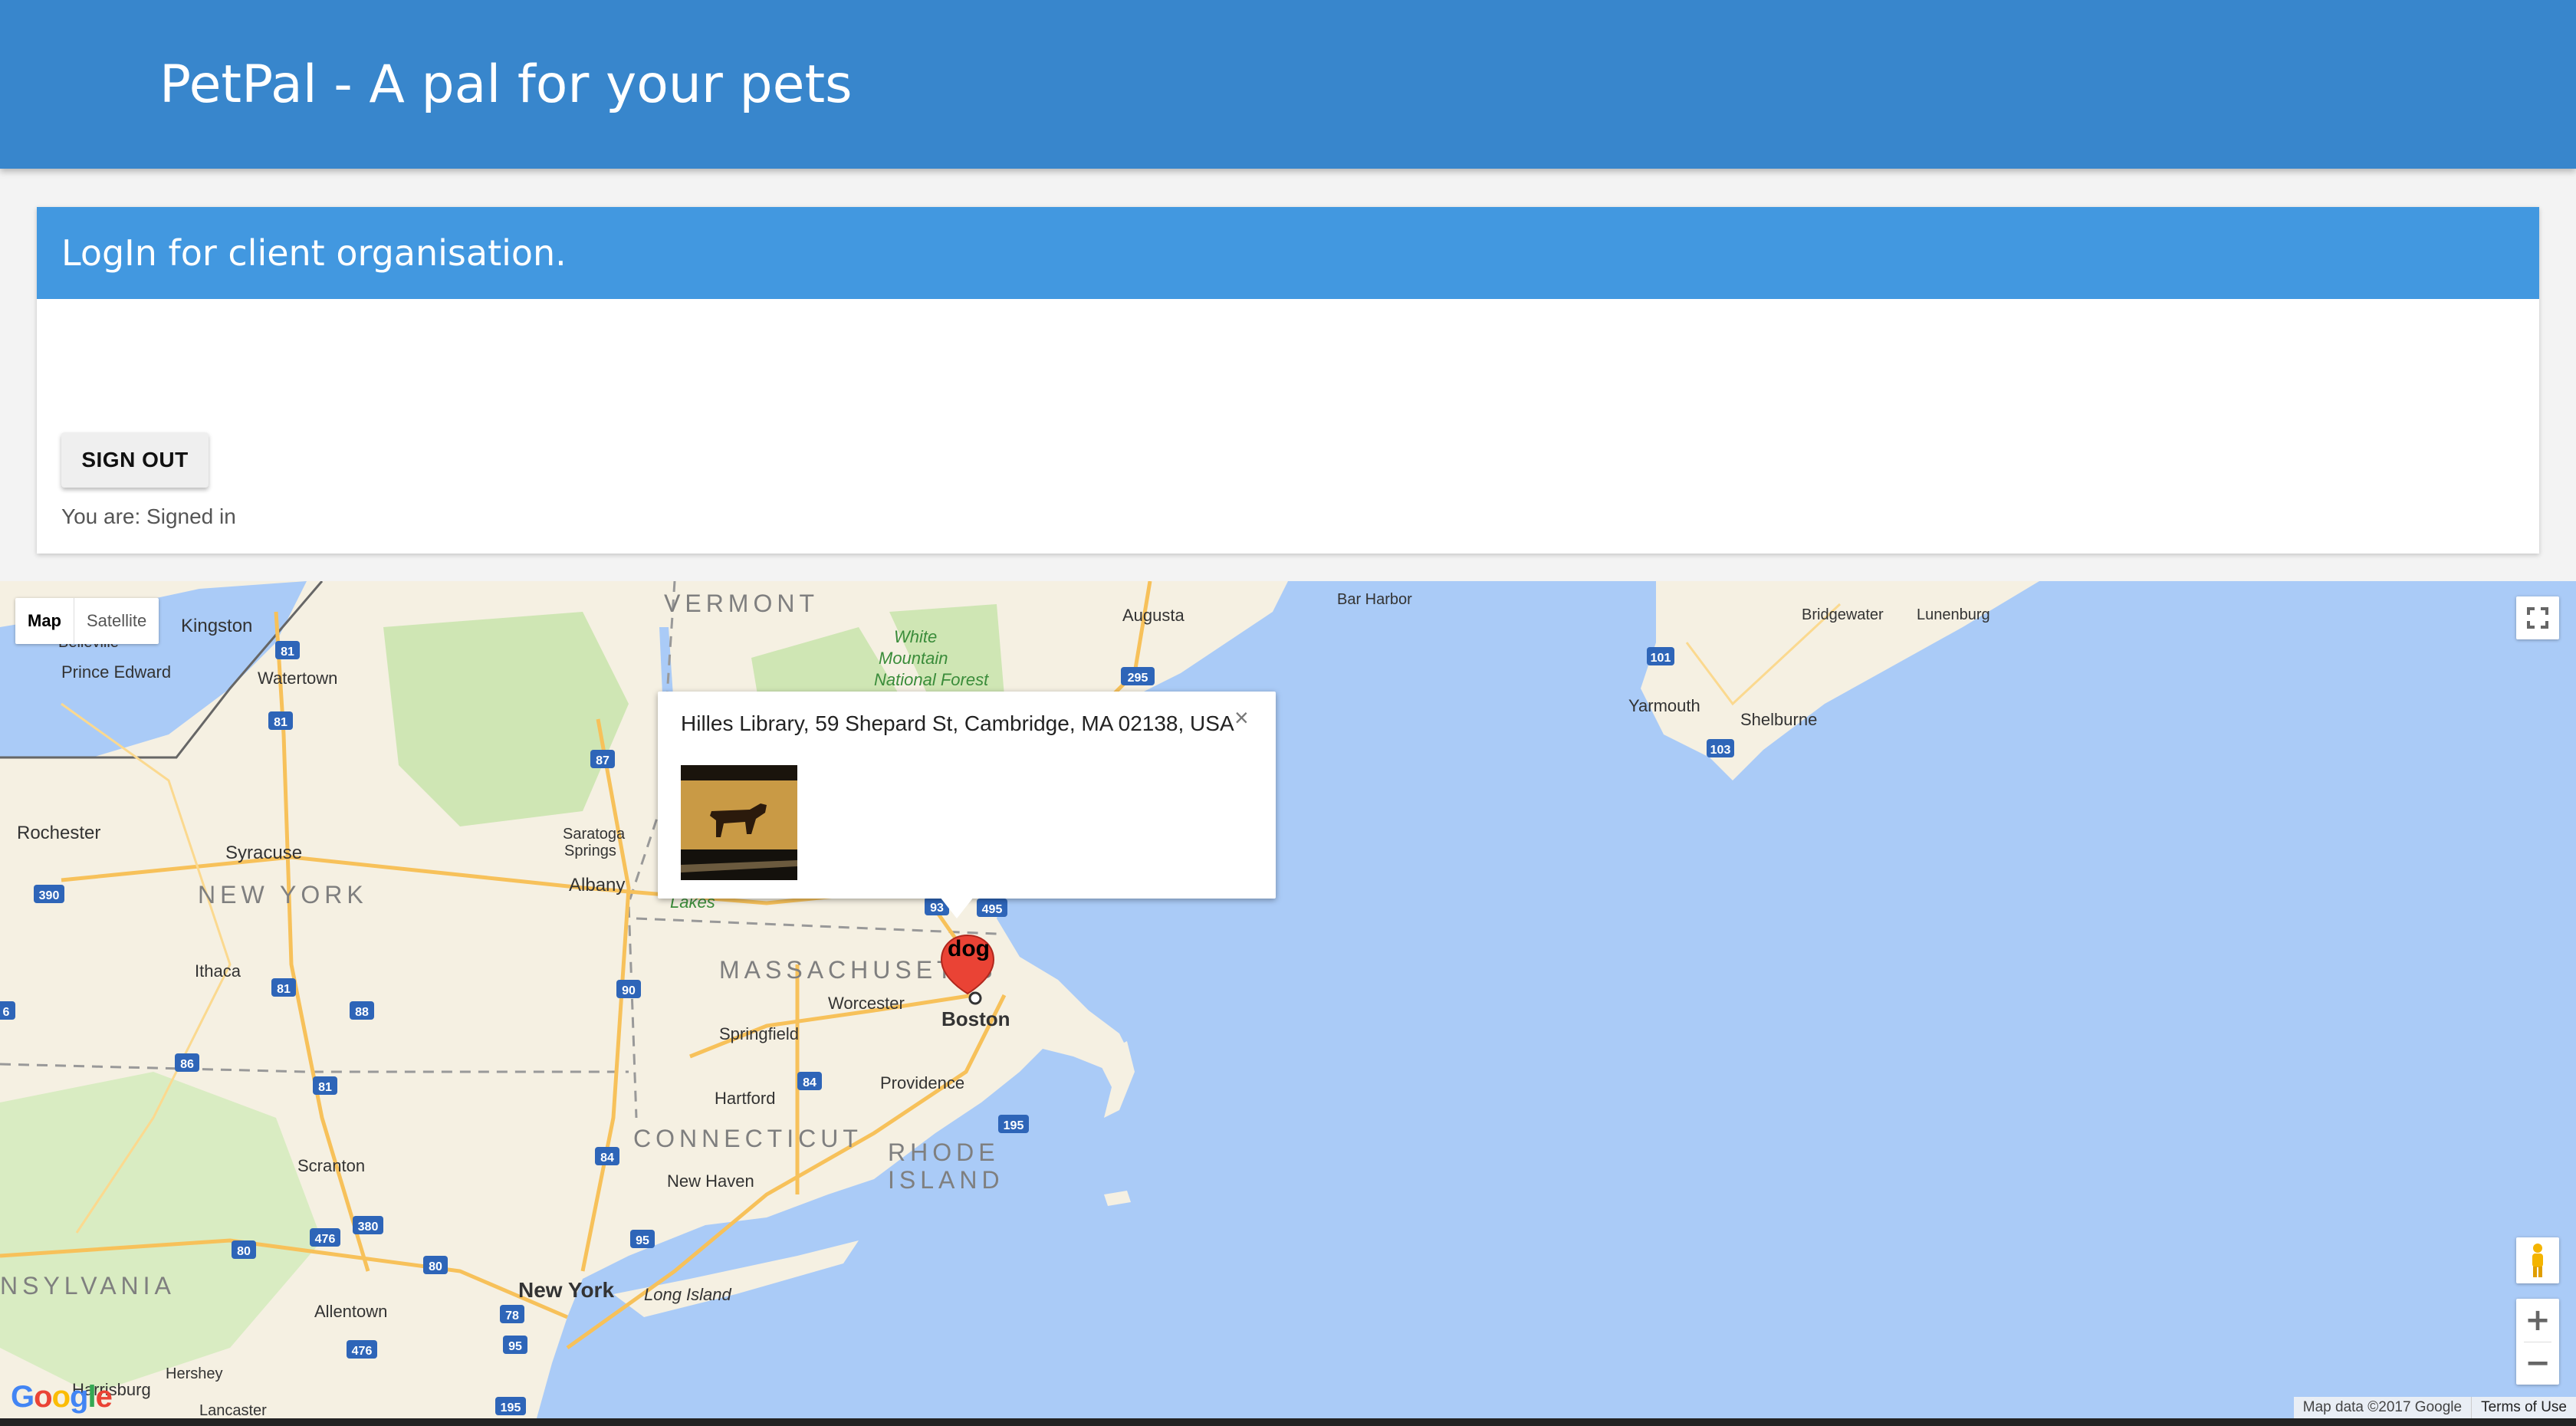  Describe the element at coordinates (590, 851) in the screenshot. I see `place-label: Springs` at that location.